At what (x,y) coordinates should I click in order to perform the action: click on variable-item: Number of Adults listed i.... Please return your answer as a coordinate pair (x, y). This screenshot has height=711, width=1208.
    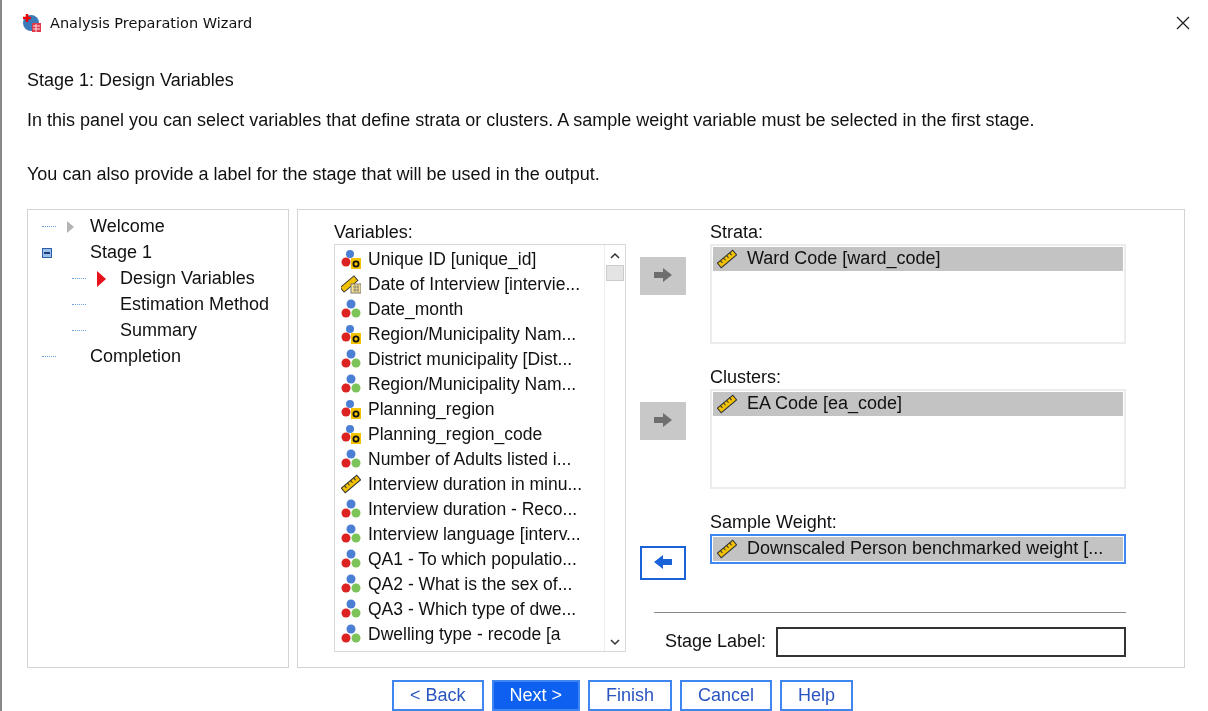
    Looking at the image, I should click on (472, 459).